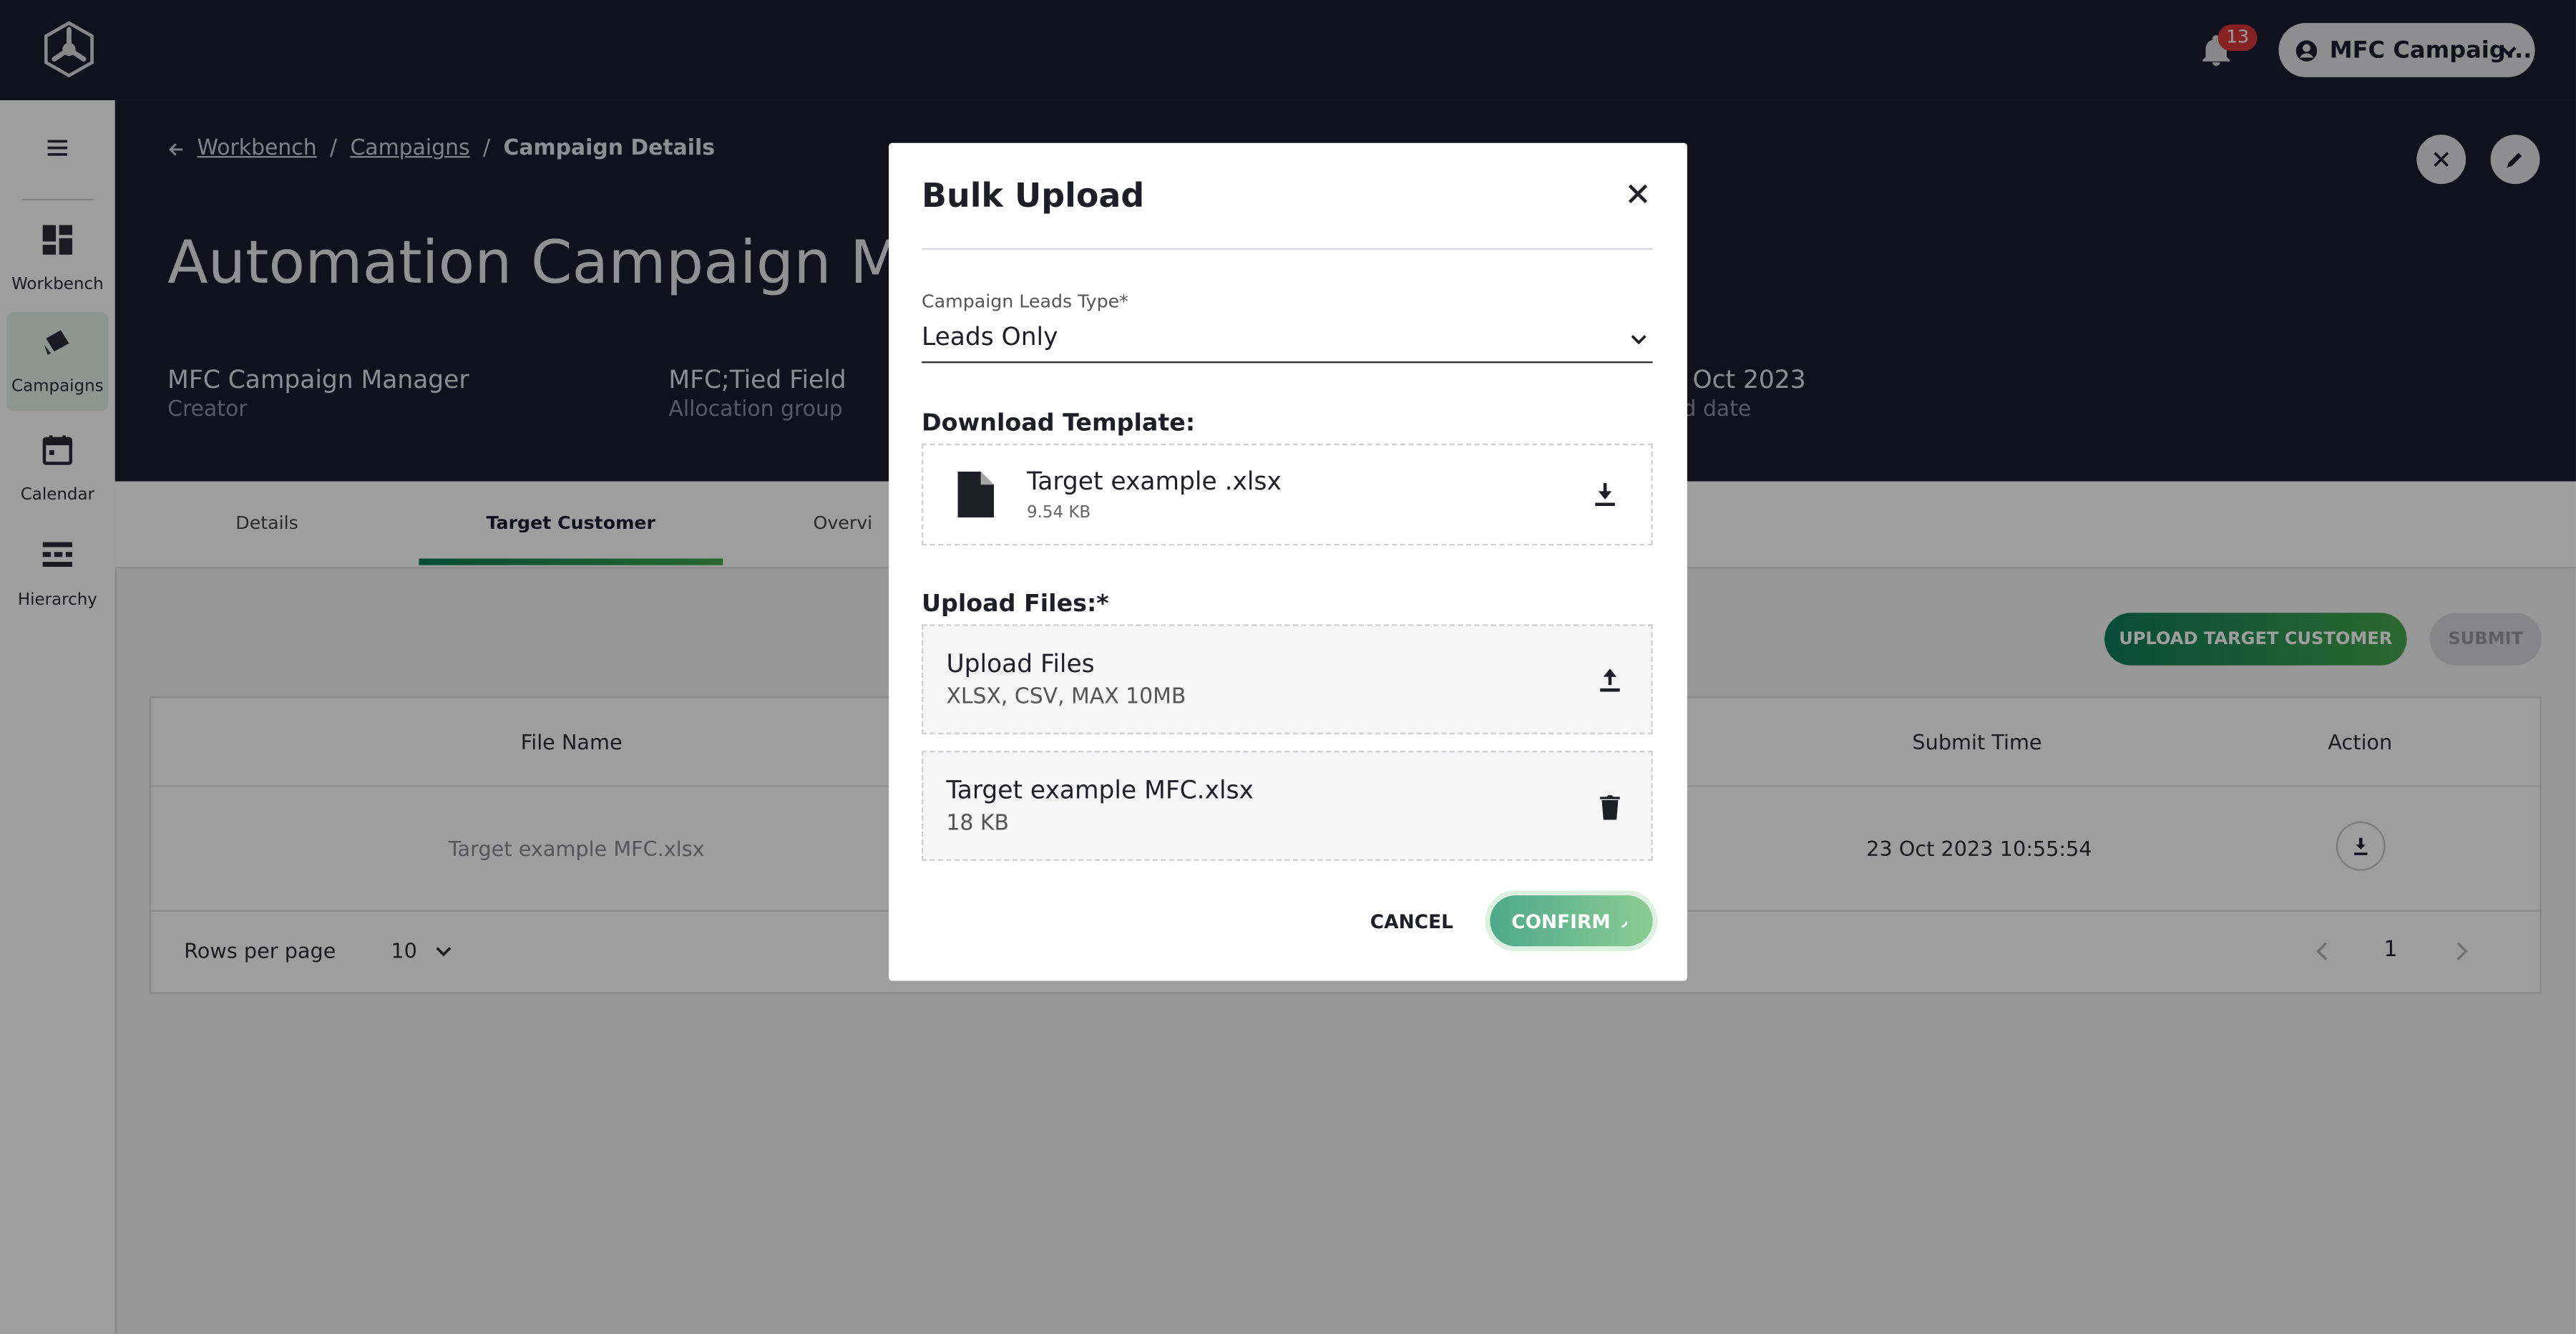 The height and width of the screenshot is (1334, 2576). I want to click on title-divider, so click(1287, 249).